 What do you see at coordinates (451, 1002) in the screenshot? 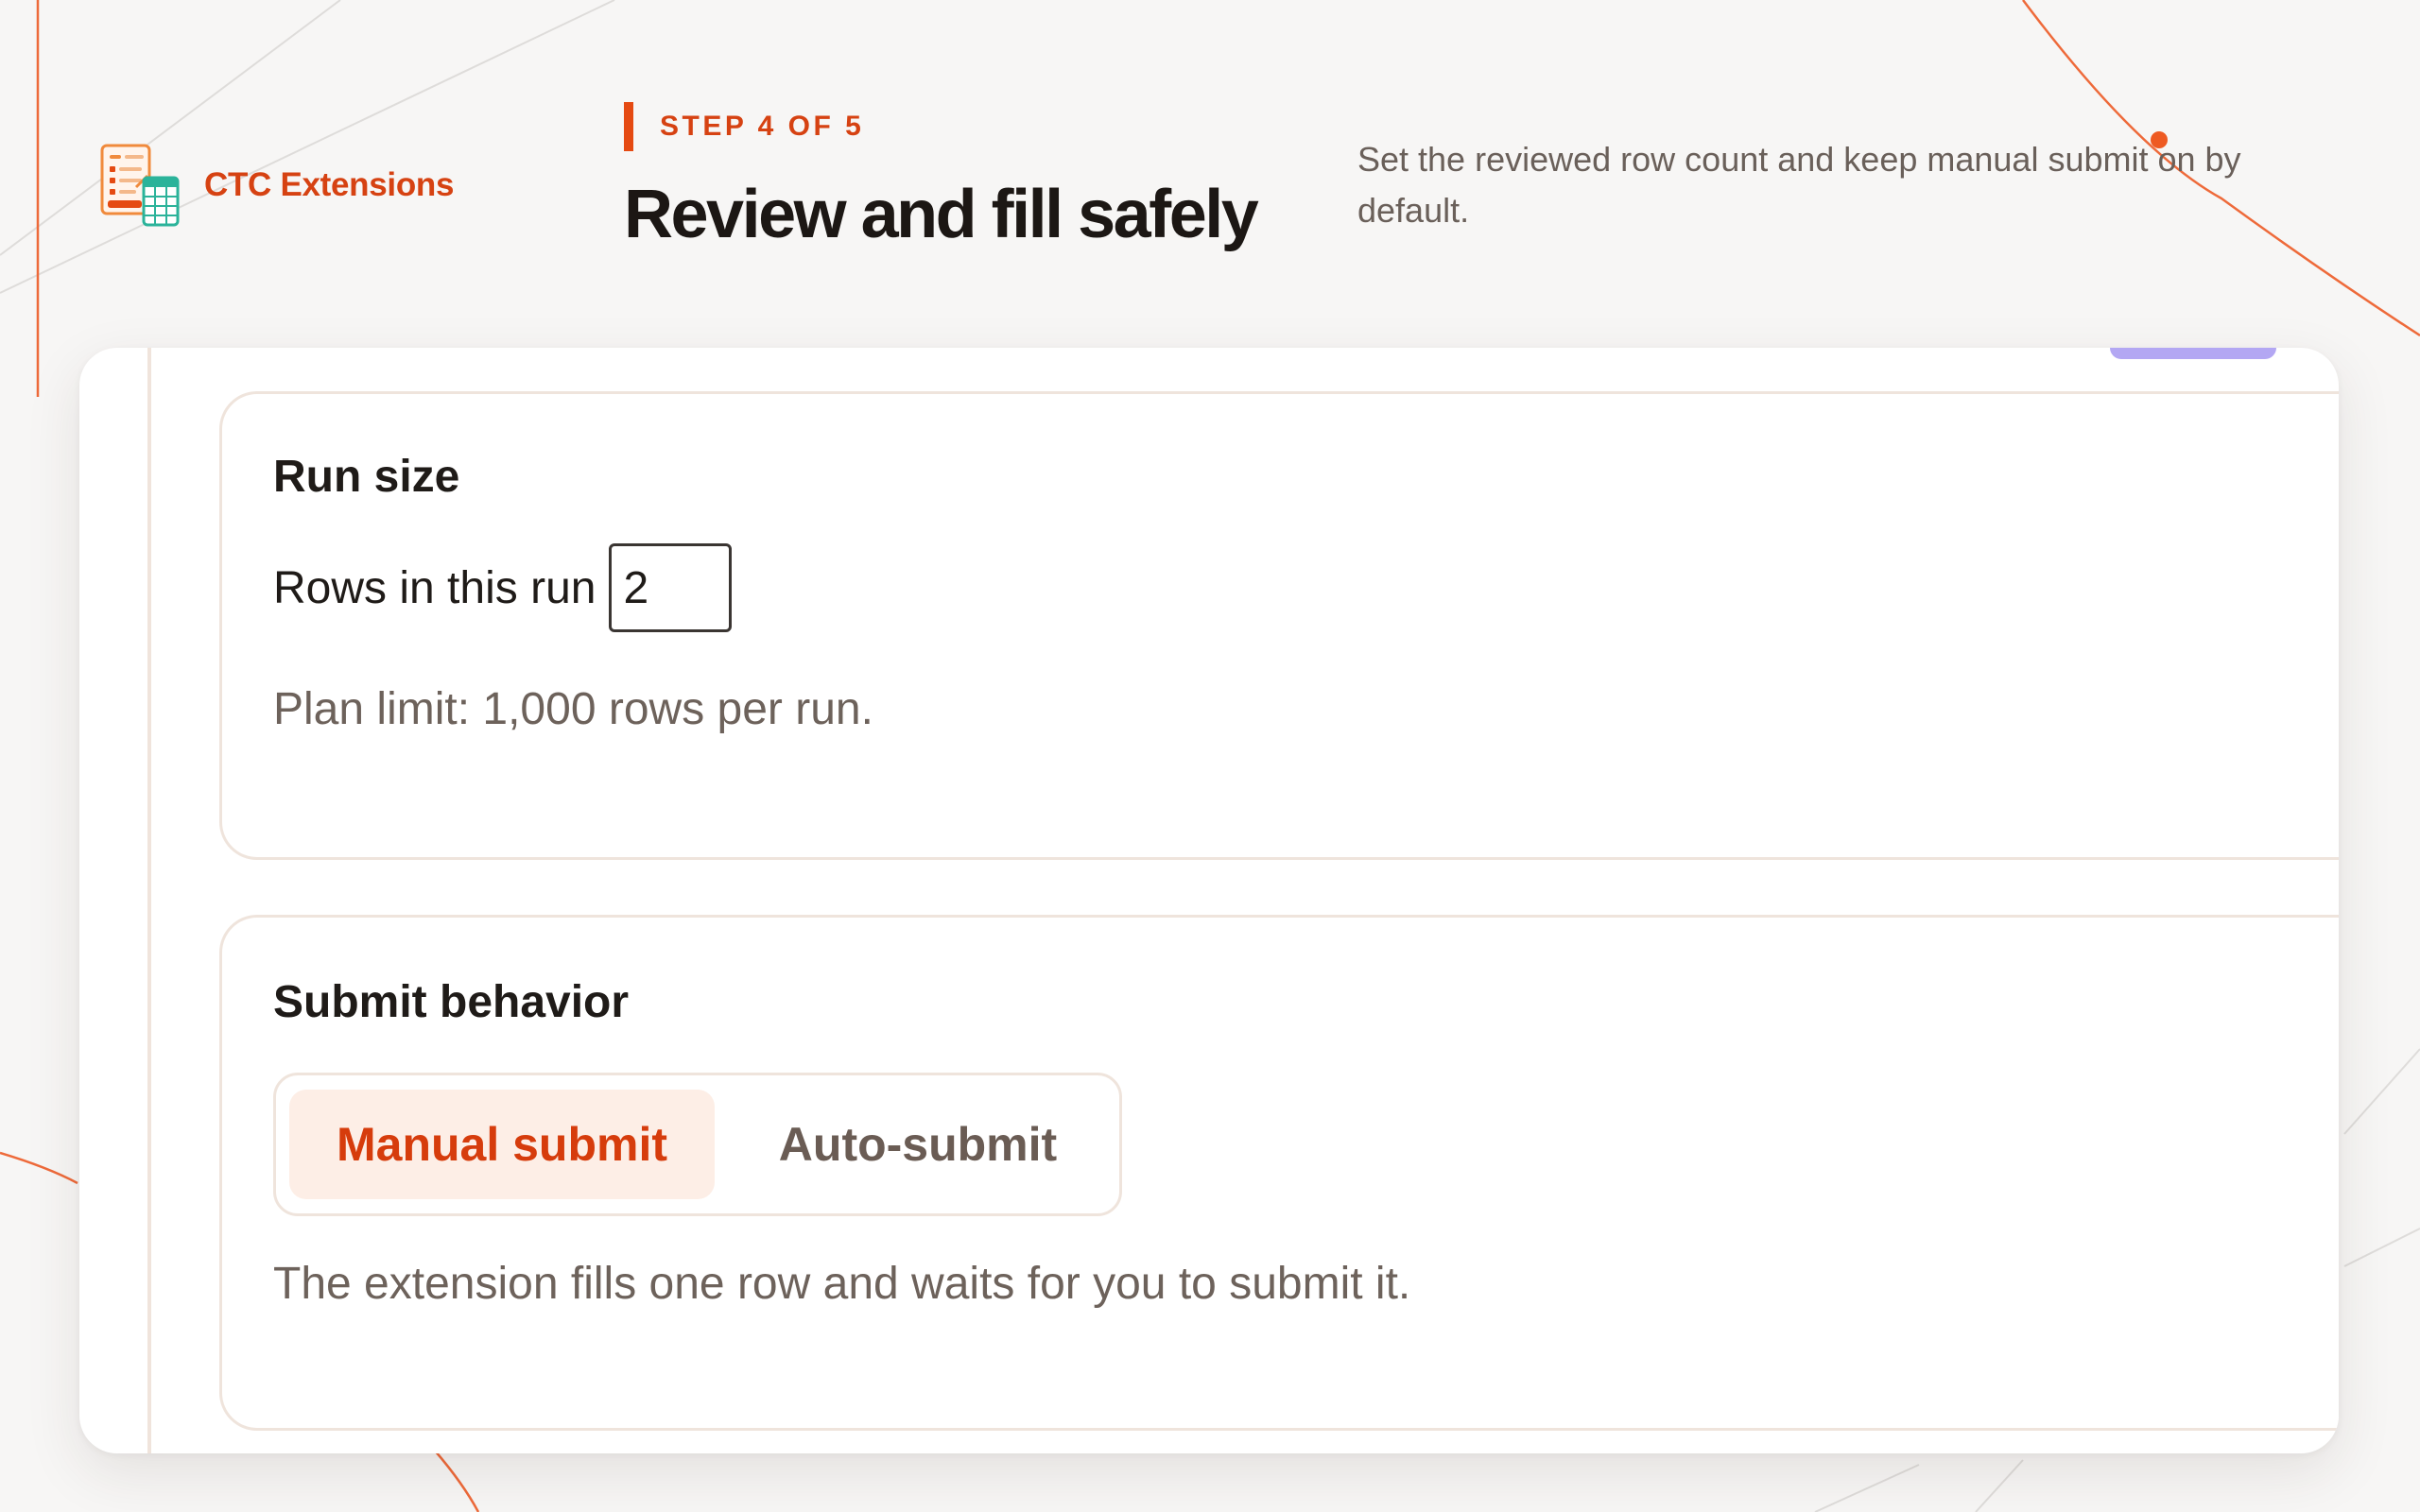
I see `section-title-submit-behavior: Submit behavior` at bounding box center [451, 1002].